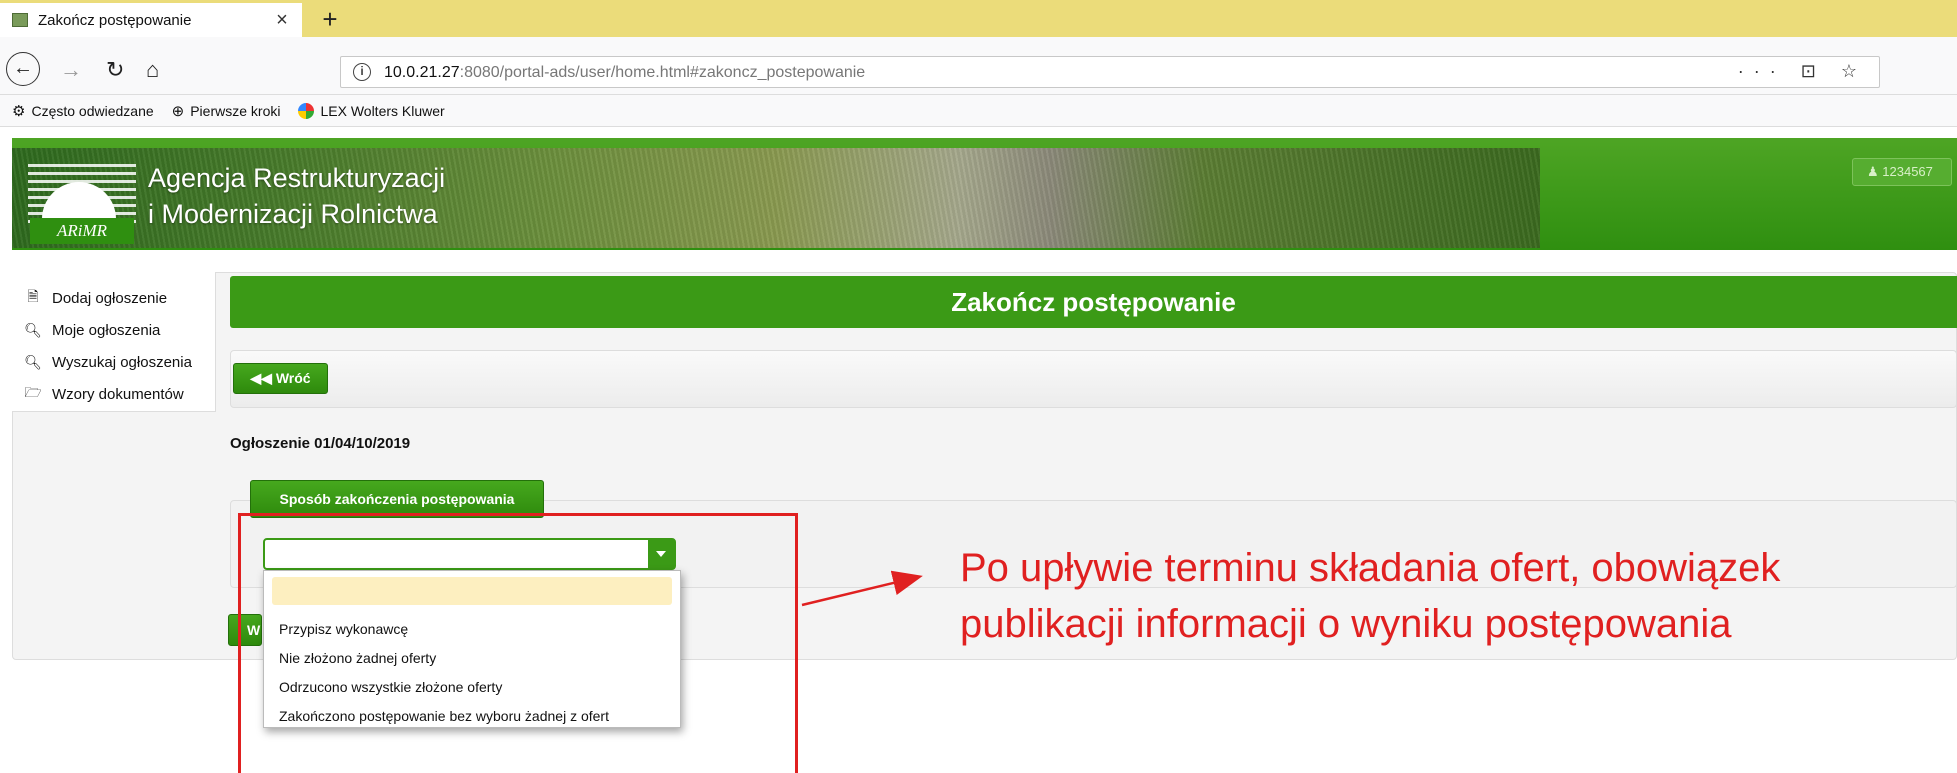 The width and height of the screenshot is (1957, 773). I want to click on bookmark-label: LEX Wolters Kluwer, so click(382, 110).